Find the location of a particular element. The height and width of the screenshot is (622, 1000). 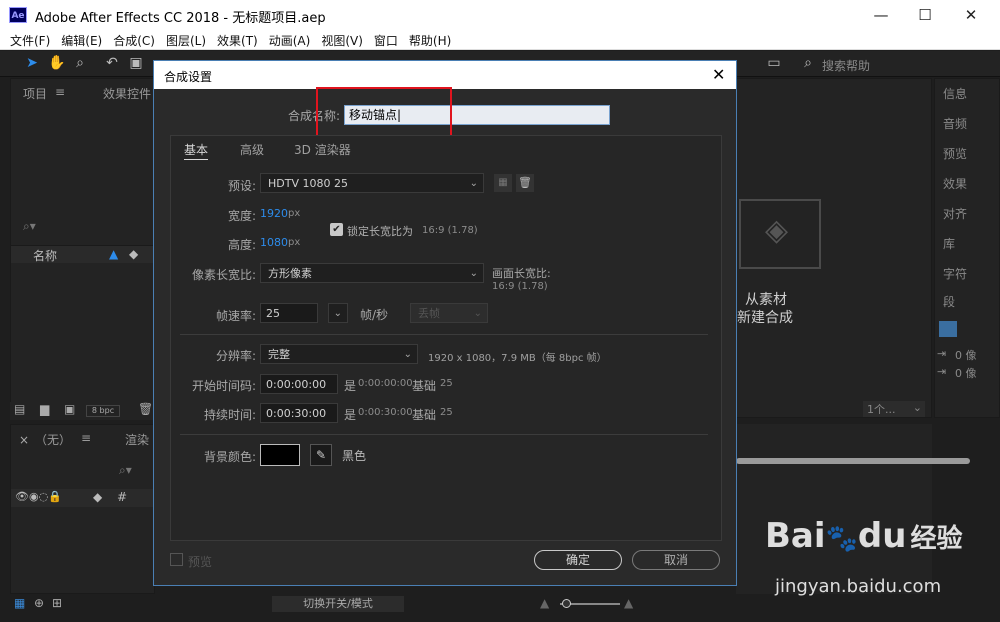

timeline-menu-icon: ≡ is located at coordinates (86, 438).